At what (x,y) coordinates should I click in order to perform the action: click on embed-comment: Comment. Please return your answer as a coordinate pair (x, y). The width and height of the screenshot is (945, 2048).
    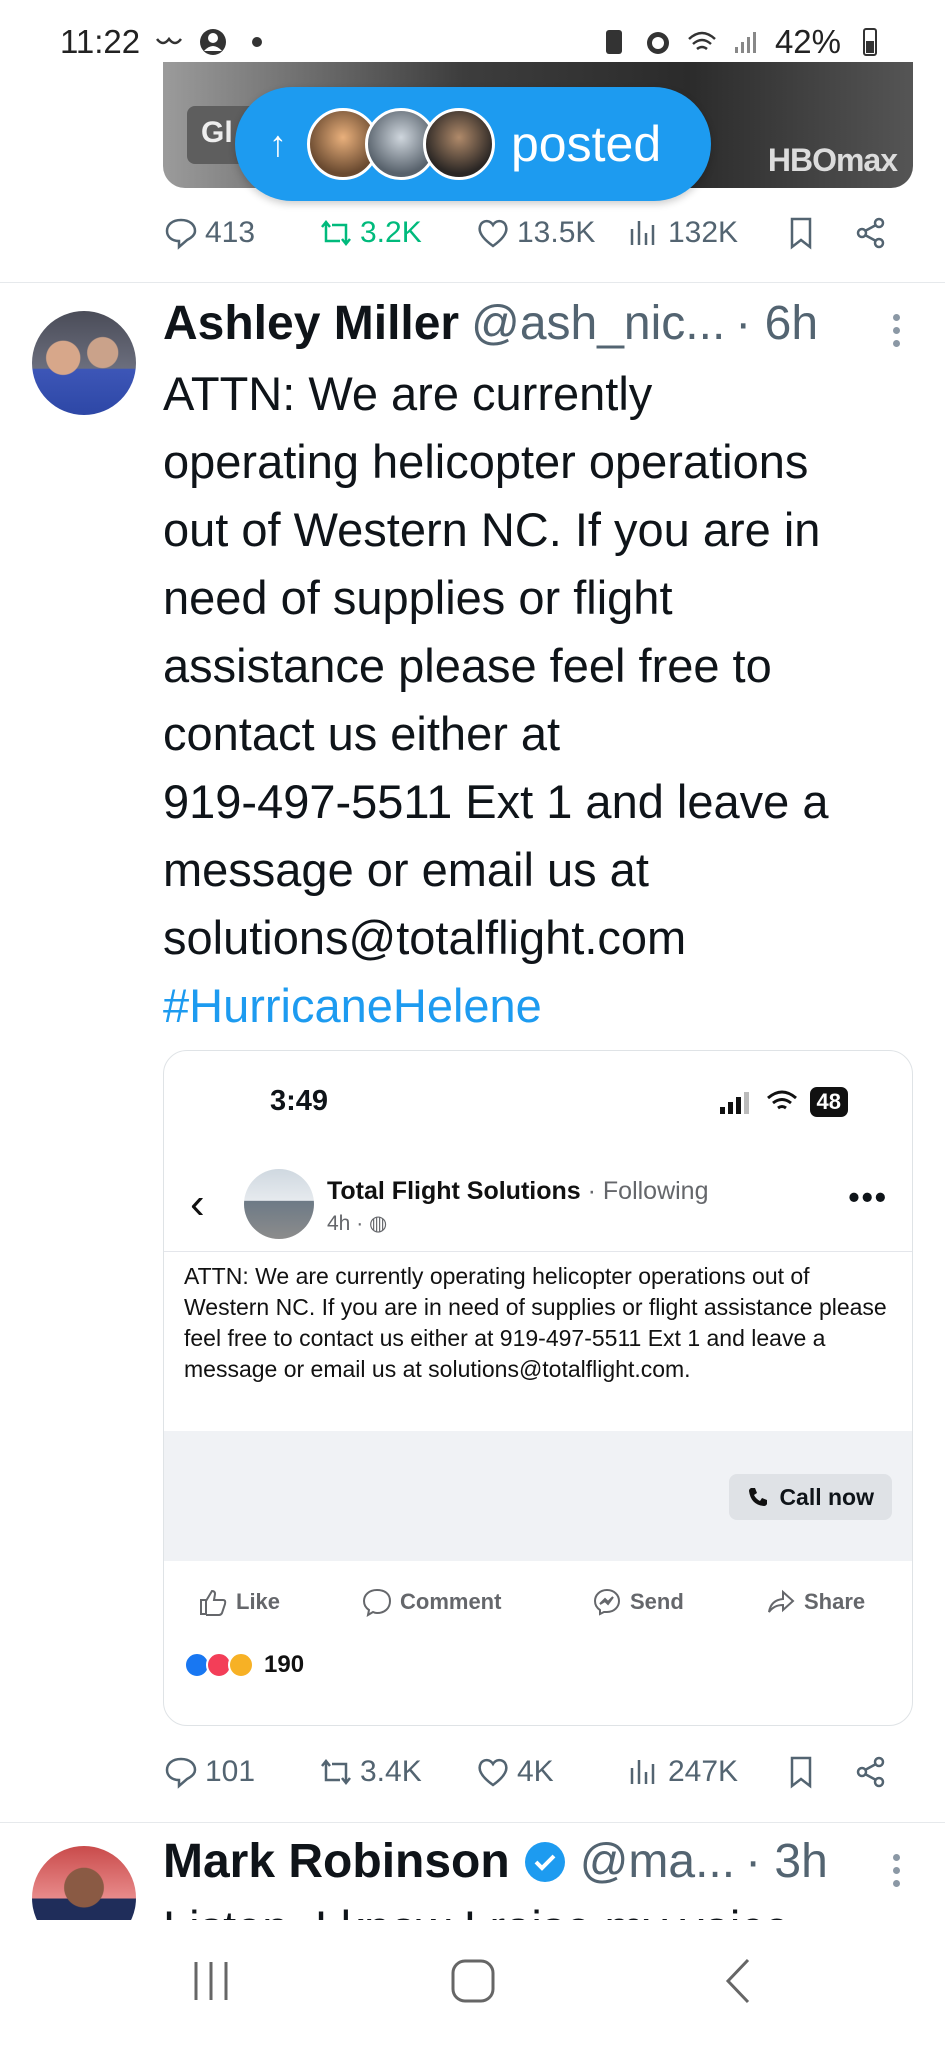
    Looking at the image, I should click on (431, 1602).